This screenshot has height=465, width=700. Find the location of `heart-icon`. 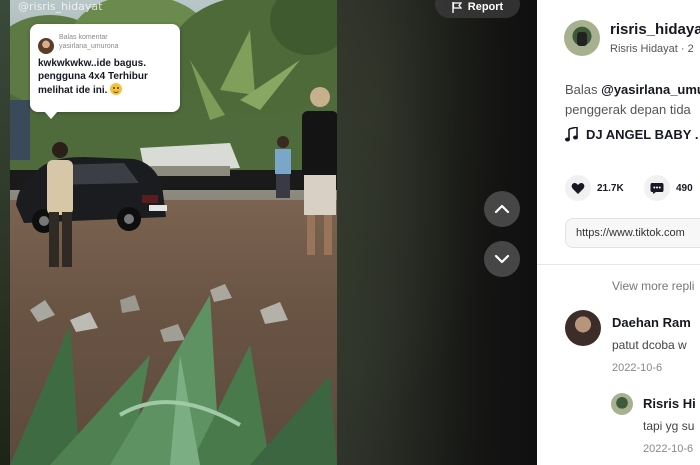

heart-icon is located at coordinates (578, 188).